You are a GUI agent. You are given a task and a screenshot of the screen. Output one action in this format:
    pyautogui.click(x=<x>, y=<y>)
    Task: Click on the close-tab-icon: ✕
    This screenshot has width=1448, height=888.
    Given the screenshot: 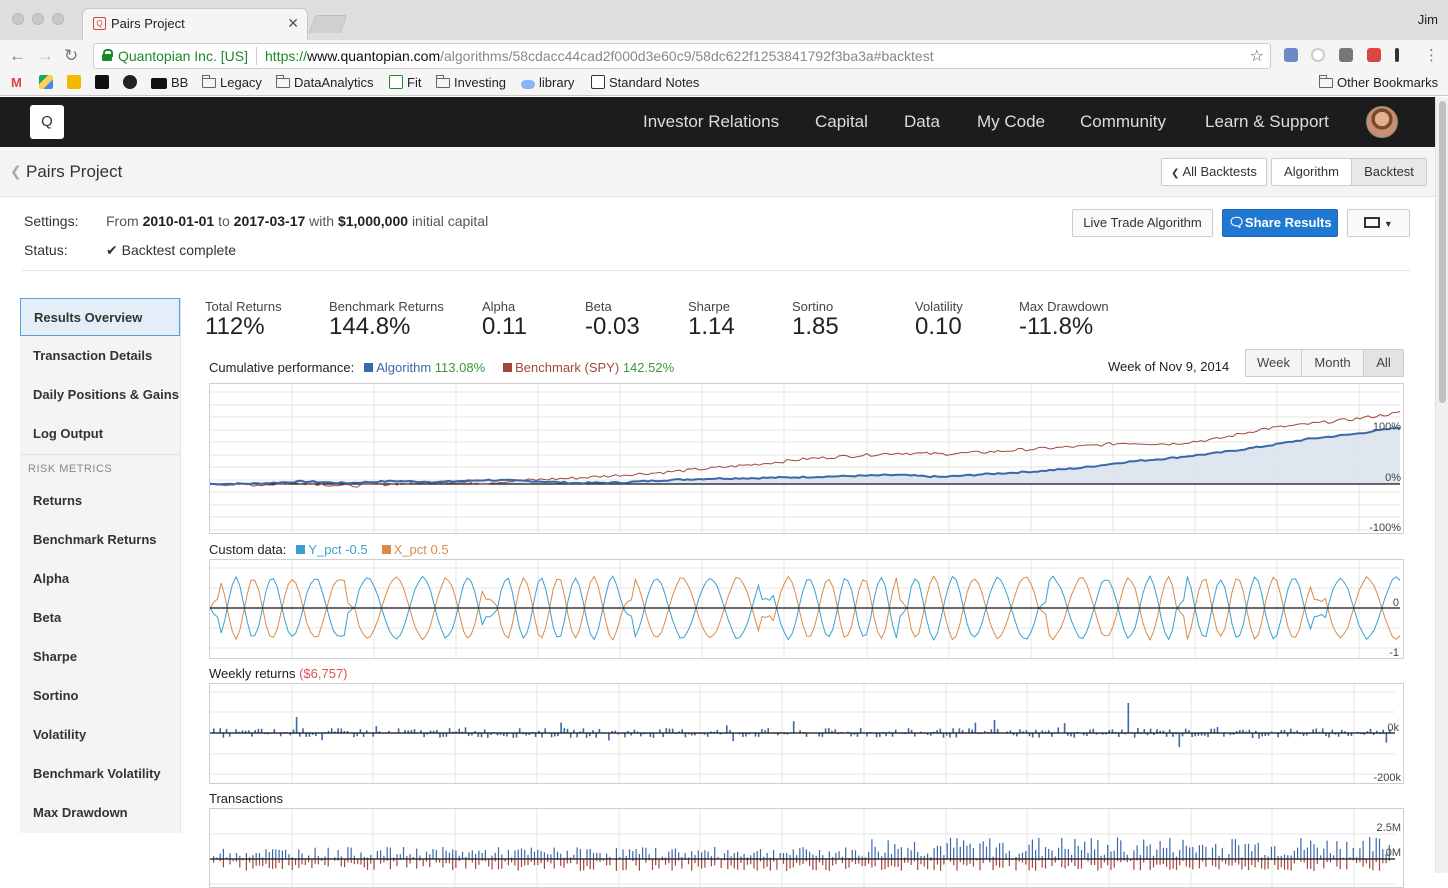 What is the action you would take?
    pyautogui.click(x=293, y=23)
    